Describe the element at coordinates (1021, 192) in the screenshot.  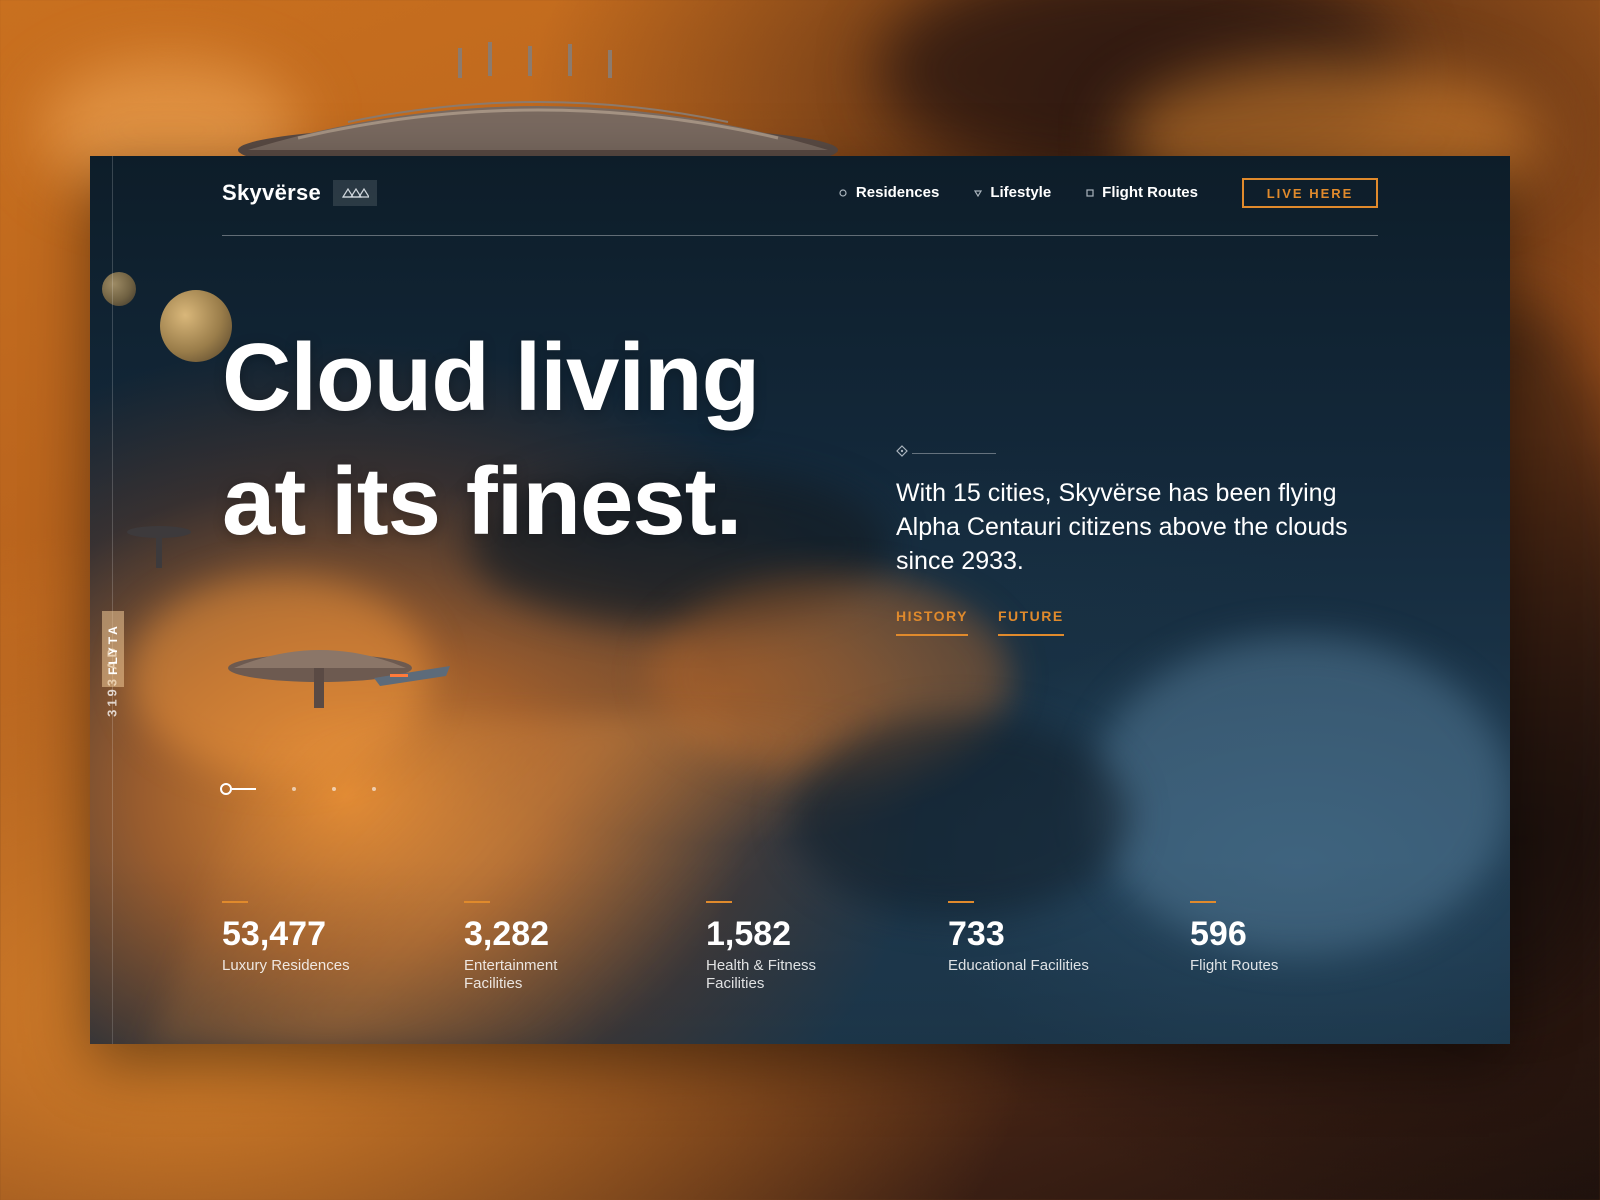
I see `nav-item-label: Lifestyle` at that location.